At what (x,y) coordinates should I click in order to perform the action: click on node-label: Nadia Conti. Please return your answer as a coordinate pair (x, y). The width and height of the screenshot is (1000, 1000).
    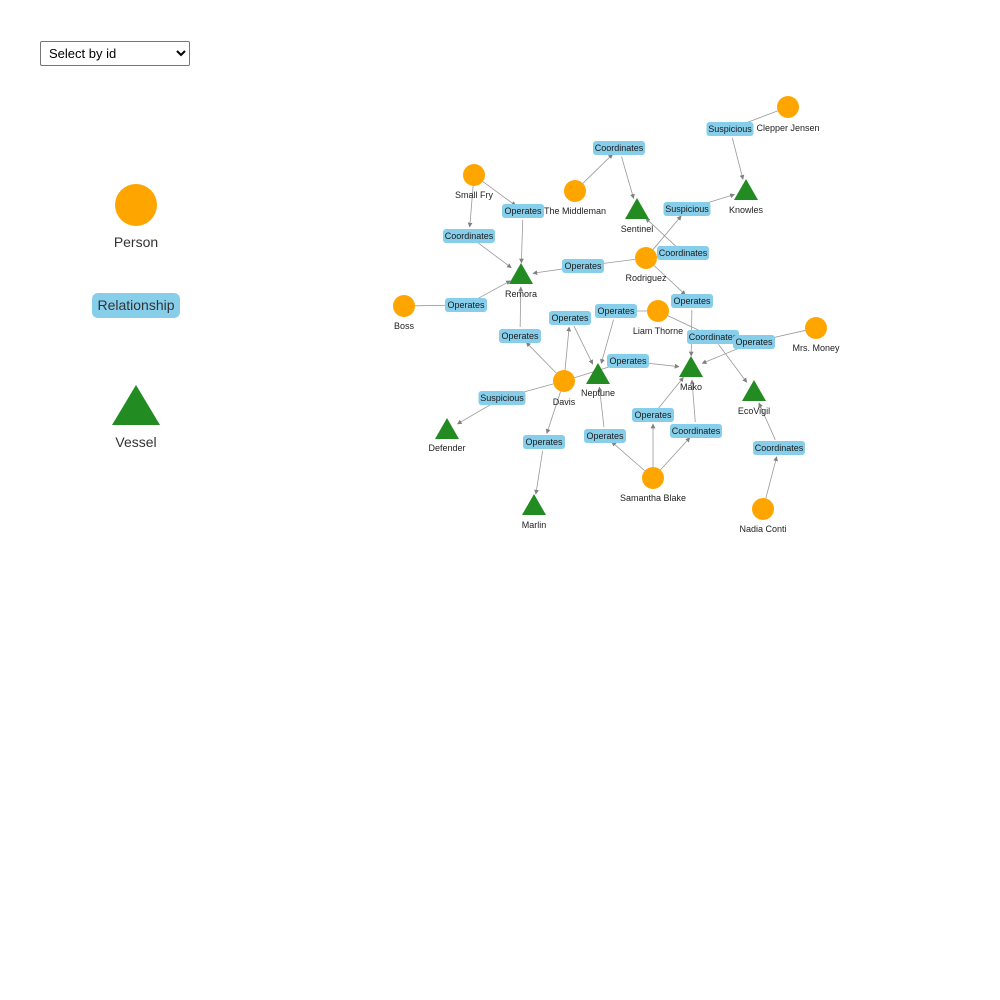
    Looking at the image, I should click on (762, 529).